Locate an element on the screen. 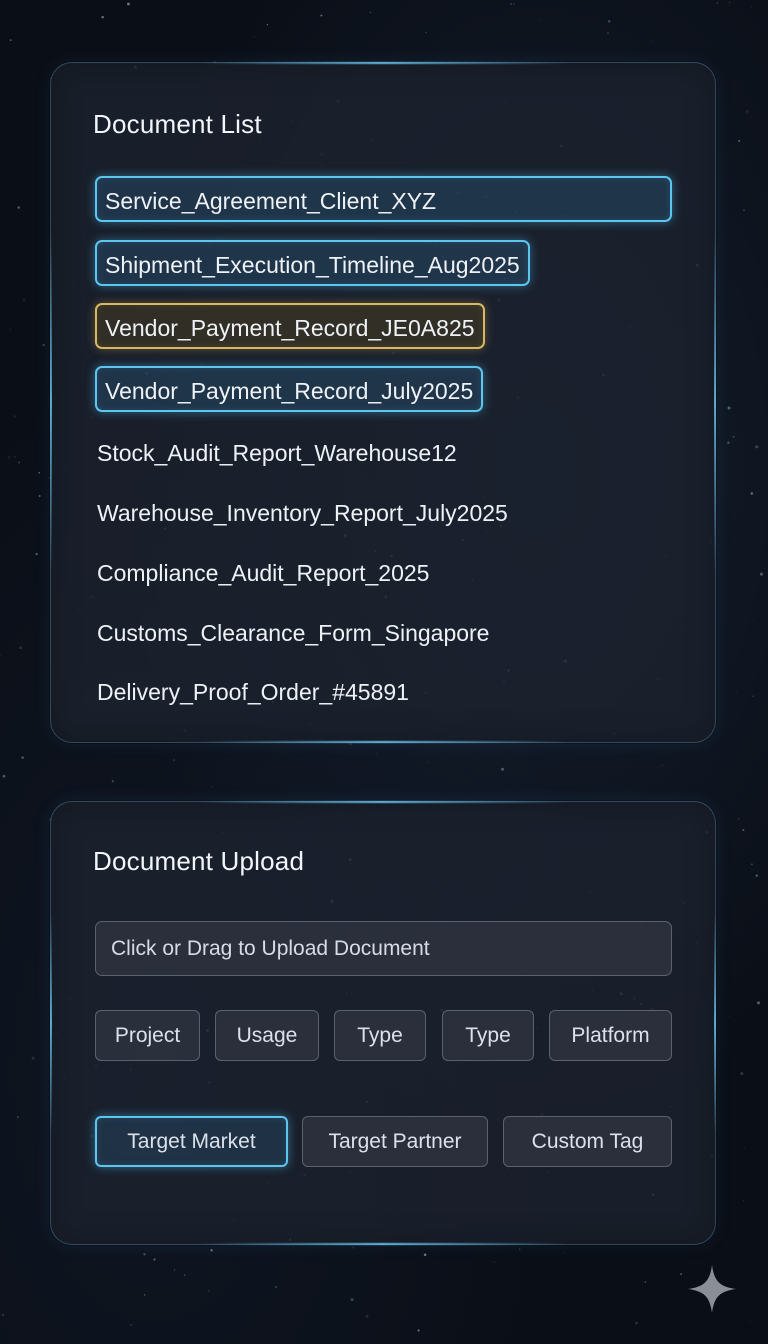 This screenshot has width=768, height=1344. document-item: Shipment_Execution_Timeline_Aug2025 is located at coordinates (312, 263).